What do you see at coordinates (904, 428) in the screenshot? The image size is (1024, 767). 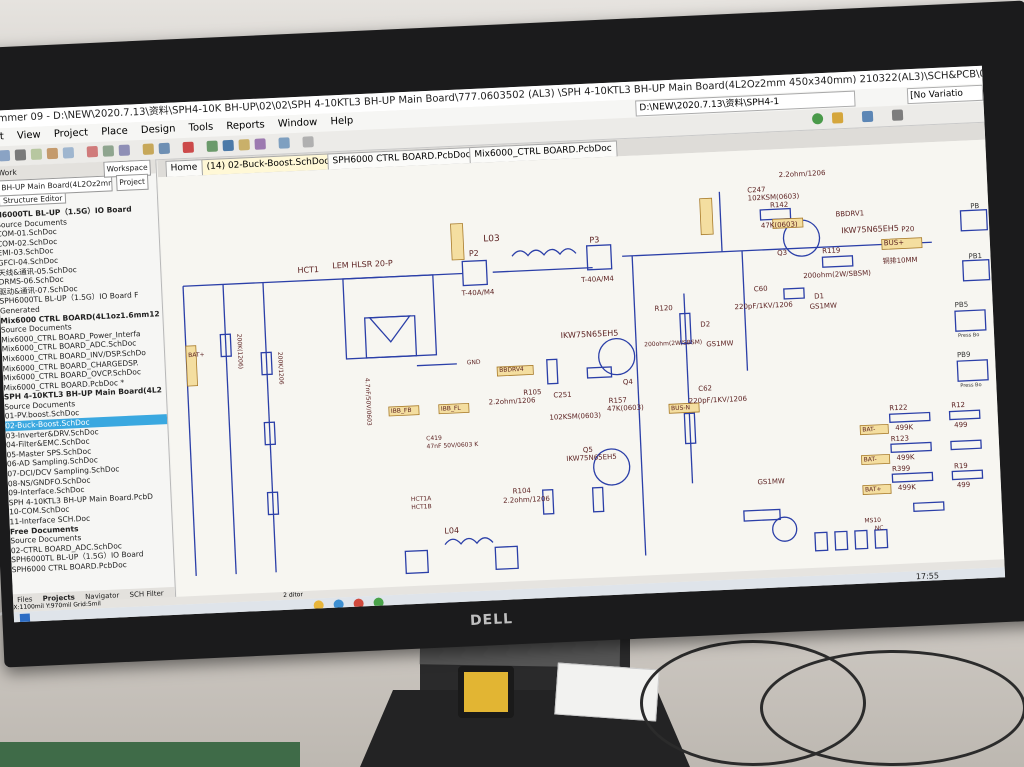 I see `label-r122-value: 499K` at bounding box center [904, 428].